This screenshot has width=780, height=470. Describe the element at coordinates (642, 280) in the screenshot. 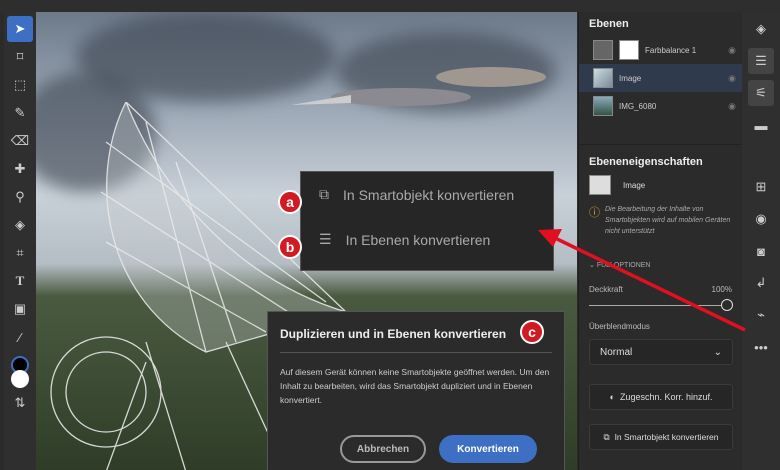

I see `annotation-arrow` at that location.